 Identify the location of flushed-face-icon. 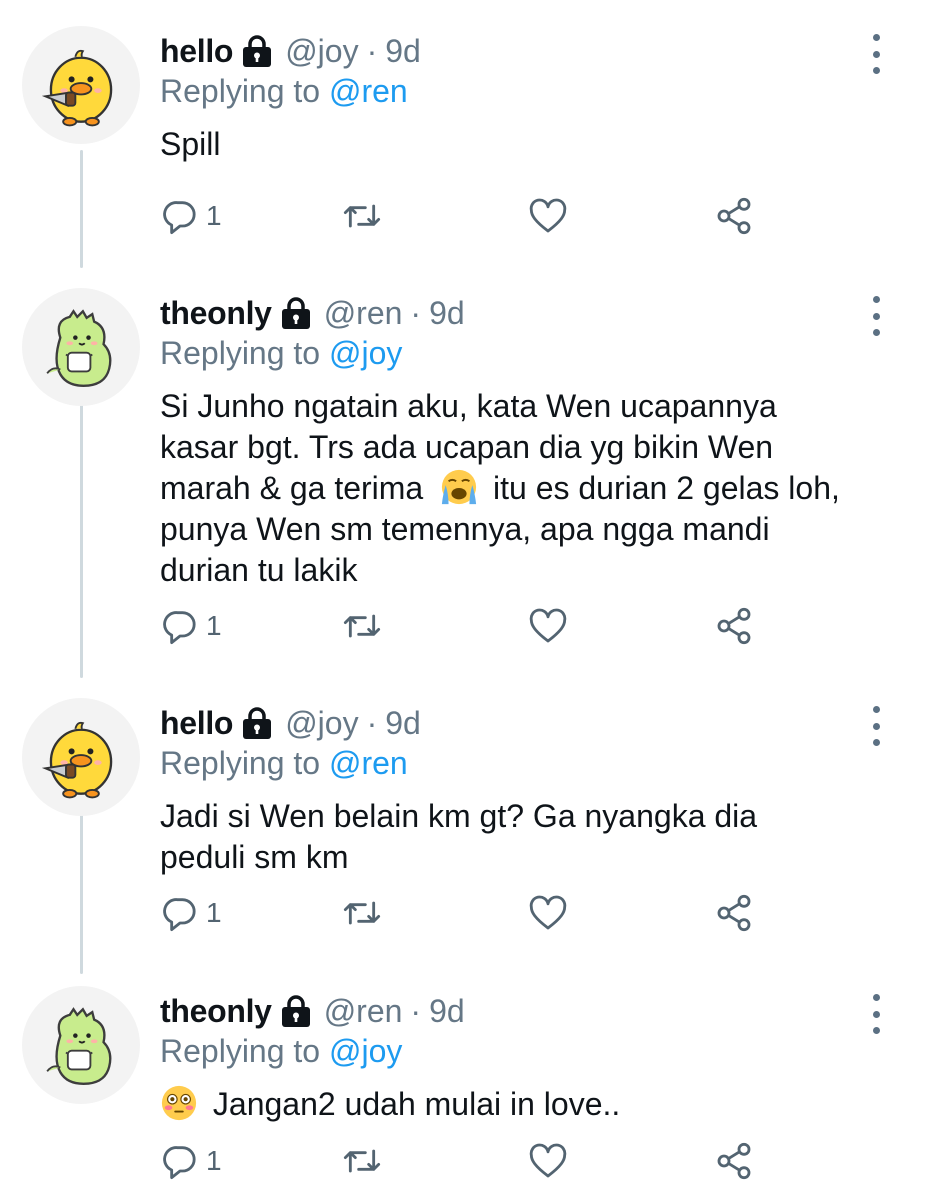
(179, 1103).